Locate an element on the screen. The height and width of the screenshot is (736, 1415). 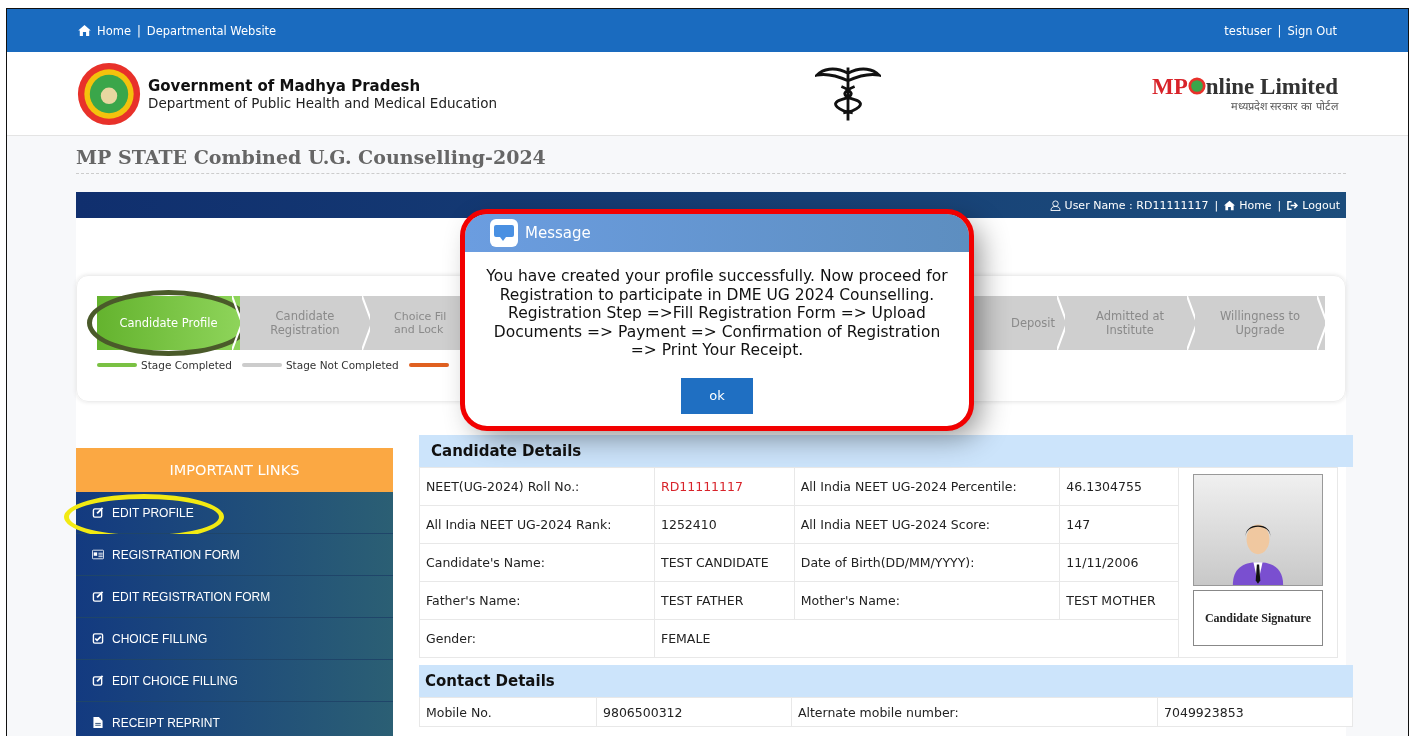
progress-step: Candidate Registration is located at coordinates (305, 323).